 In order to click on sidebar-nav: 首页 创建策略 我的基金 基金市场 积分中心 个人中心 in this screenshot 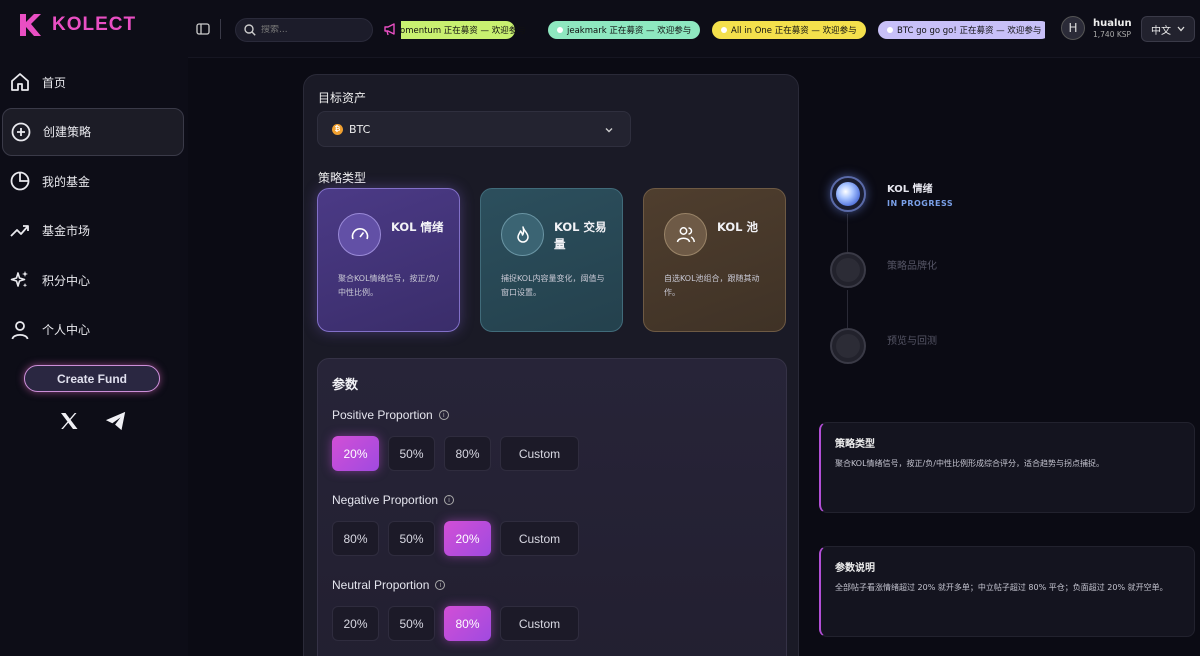, I will do `click(94, 206)`.